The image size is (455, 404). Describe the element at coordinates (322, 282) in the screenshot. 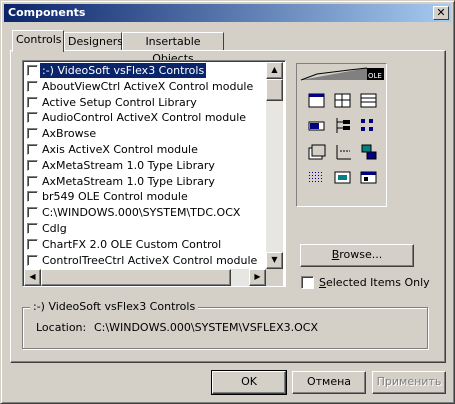

I see `selected-items-only-accel: S` at that location.